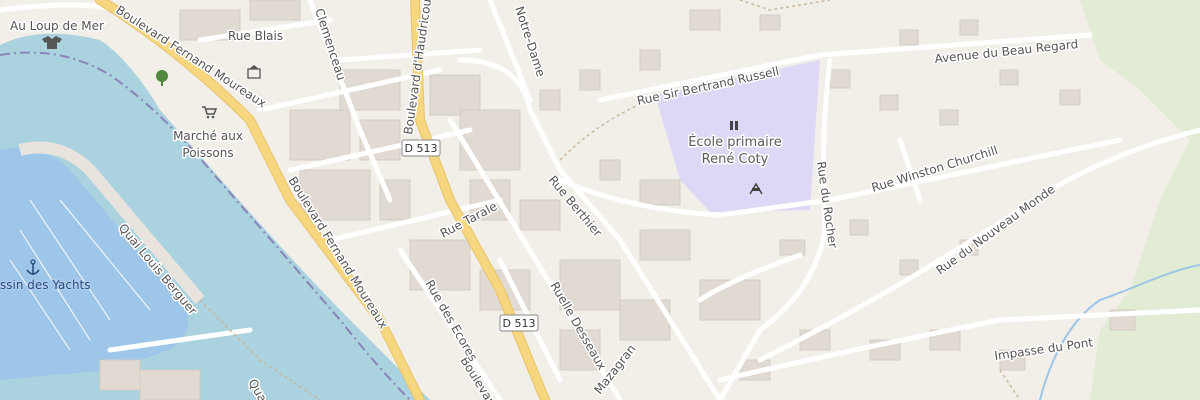  What do you see at coordinates (208, 153) in the screenshot?
I see `poi-market-label-2: Poissons` at bounding box center [208, 153].